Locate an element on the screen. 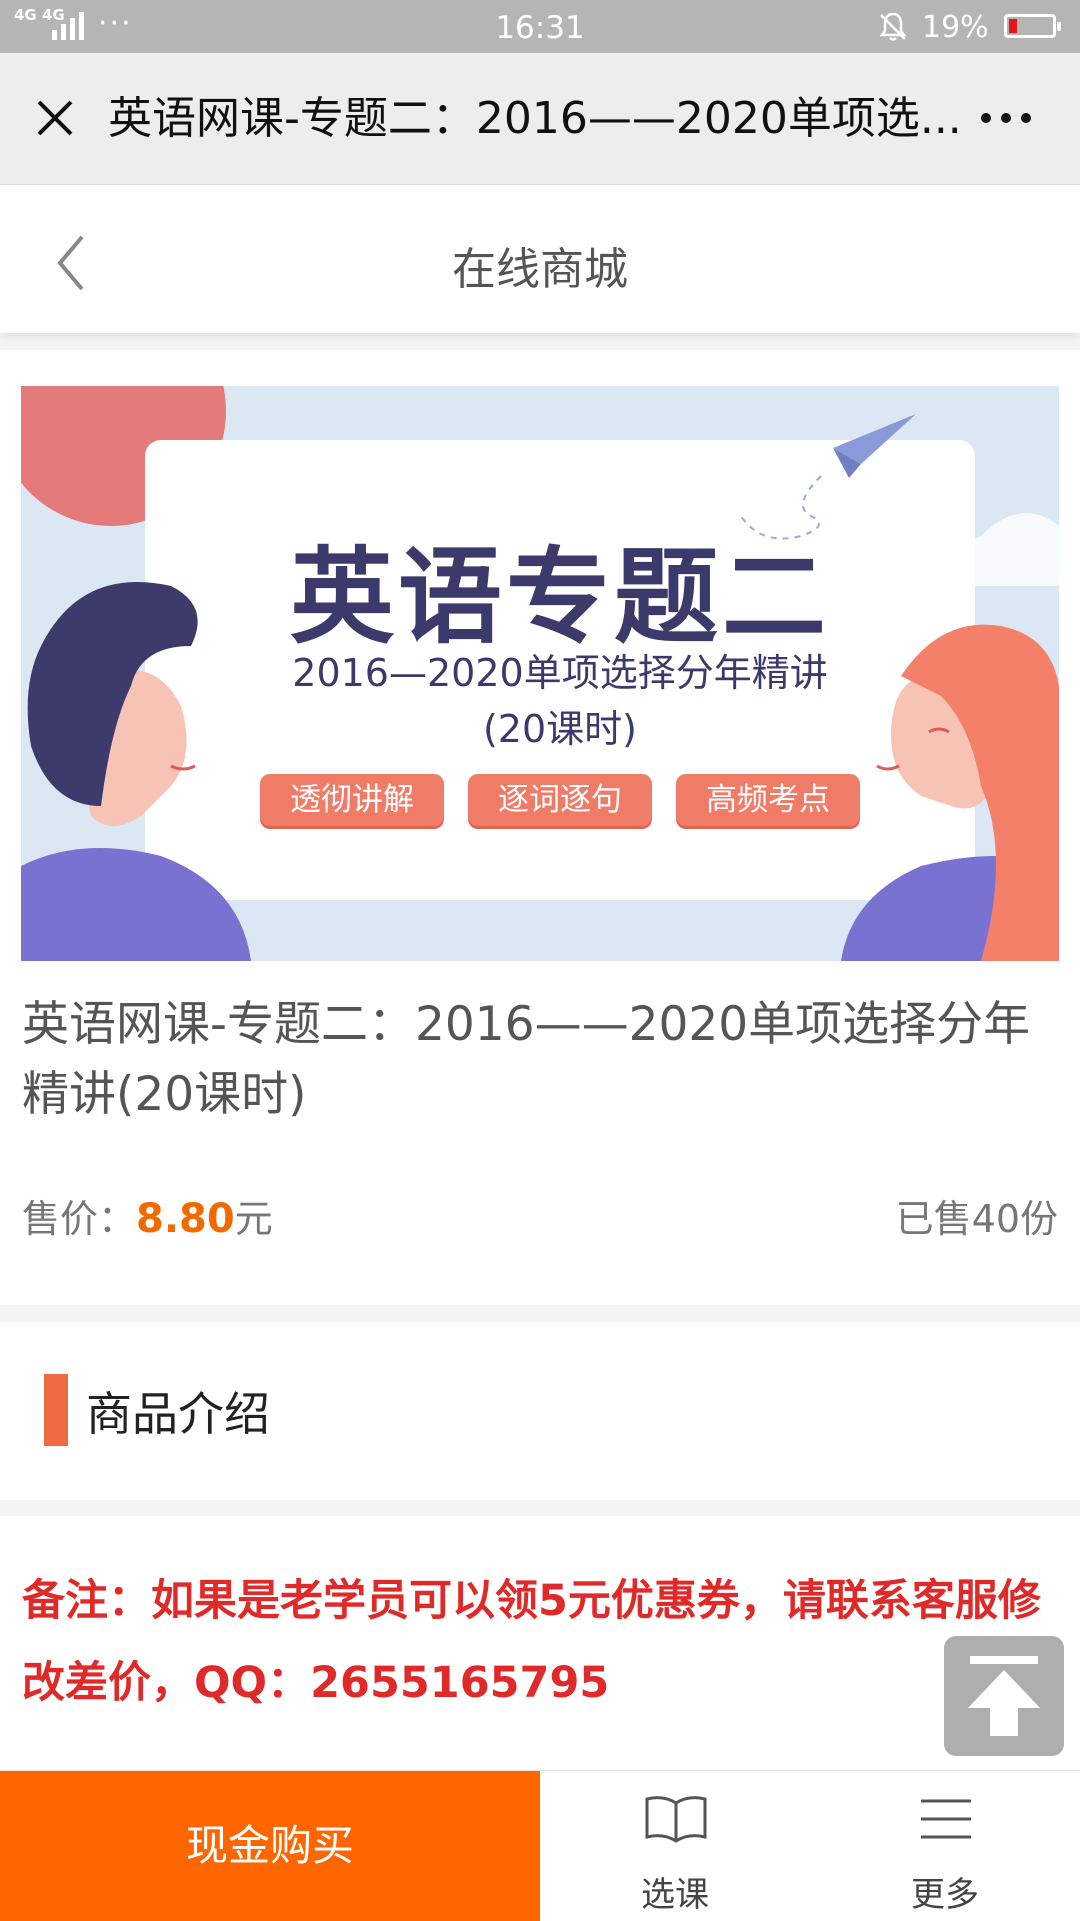 Image resolution: width=1080 pixels, height=1921 pixels. page-header: 在线商城 is located at coordinates (540, 259).